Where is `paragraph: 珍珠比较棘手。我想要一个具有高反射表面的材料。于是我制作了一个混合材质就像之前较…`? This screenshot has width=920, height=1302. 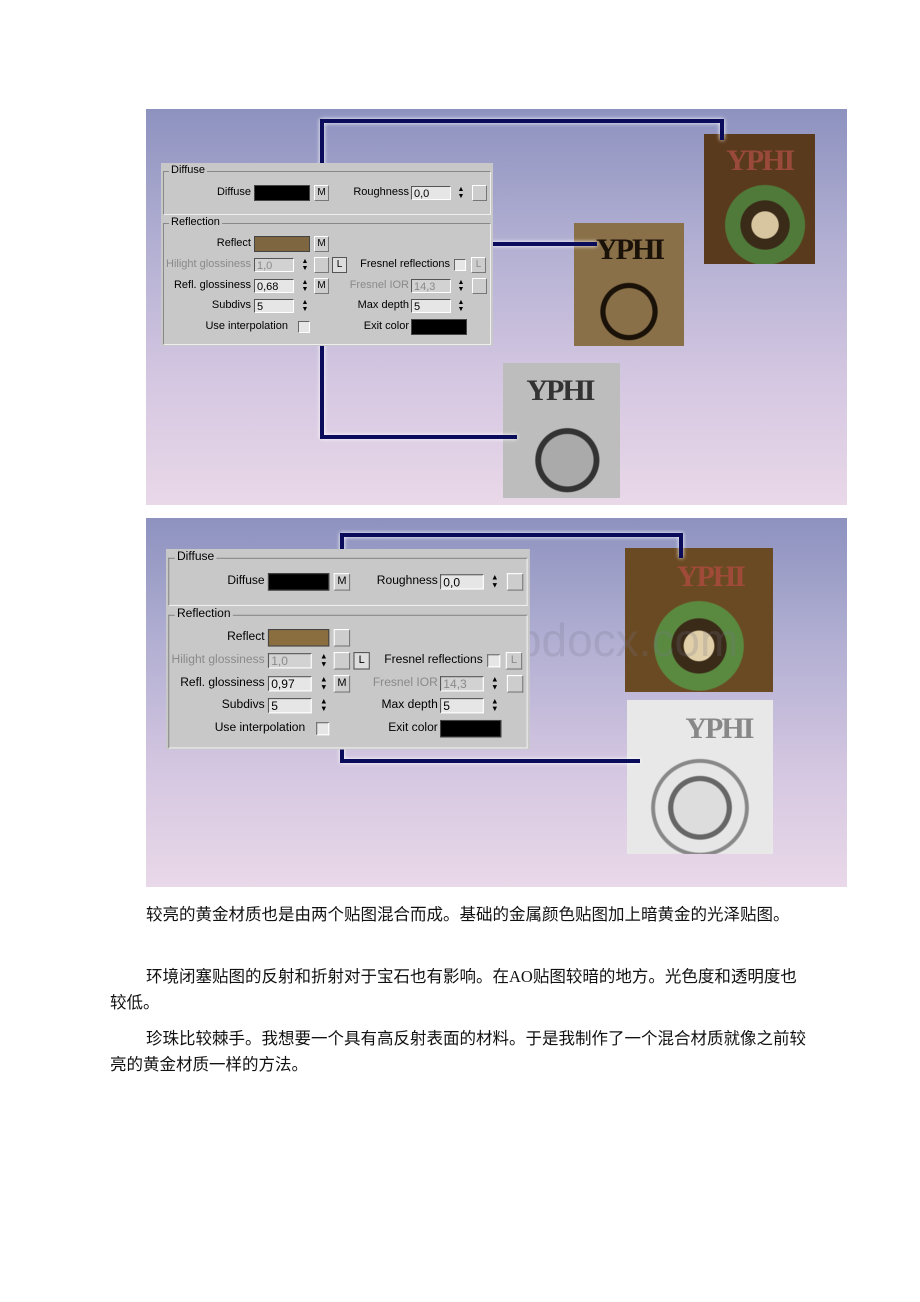
paragraph: 珍珠比较棘手。我想要一个具有高反射表面的材料。于是我制作了一个混合材质就像之前较… is located at coordinates (458, 1051).